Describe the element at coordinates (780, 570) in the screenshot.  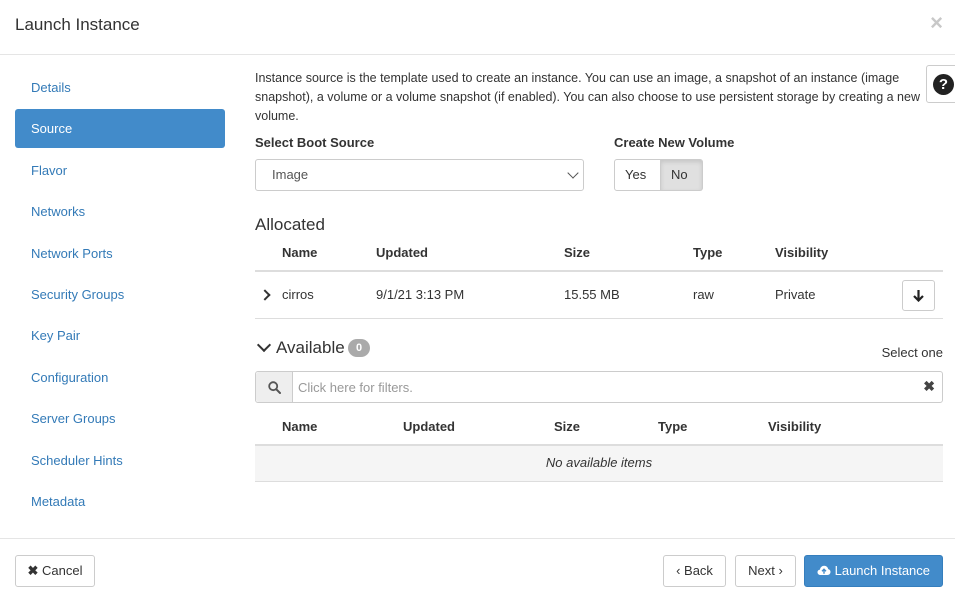
I see `chevron-right-icon: ›` at that location.